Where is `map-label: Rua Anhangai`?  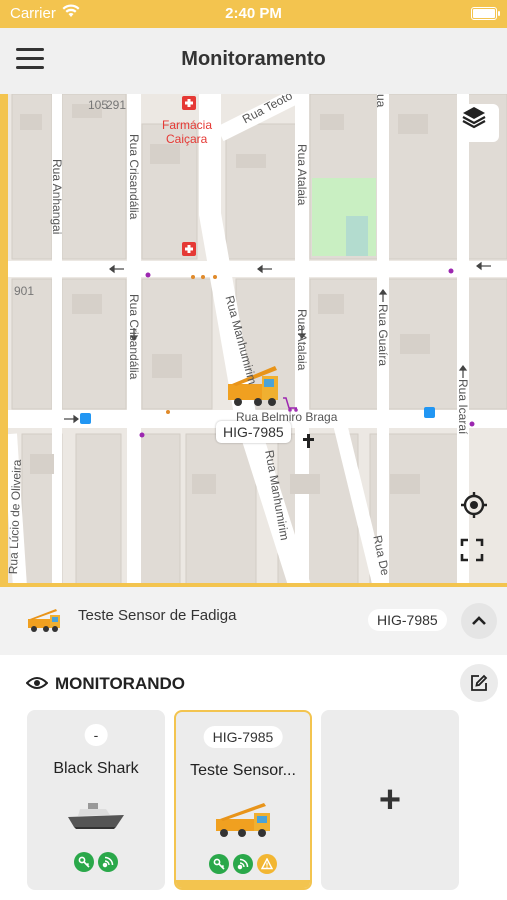
map-label: Rua Anhangai is located at coordinates (57, 197).